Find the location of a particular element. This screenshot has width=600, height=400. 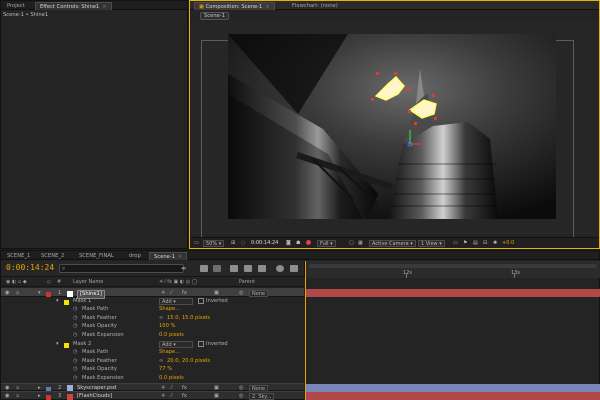

timeline-icon: ▤ is located at coordinates (475, 243).